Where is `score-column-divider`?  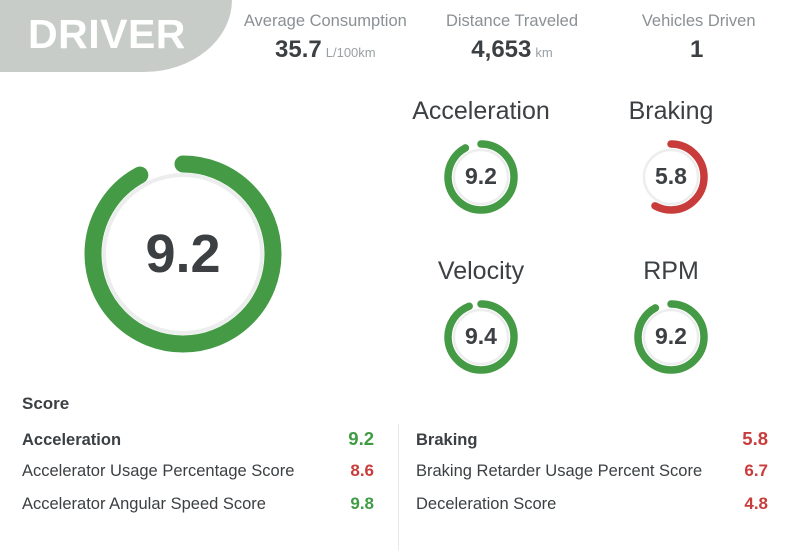
score-column-divider is located at coordinates (398, 487).